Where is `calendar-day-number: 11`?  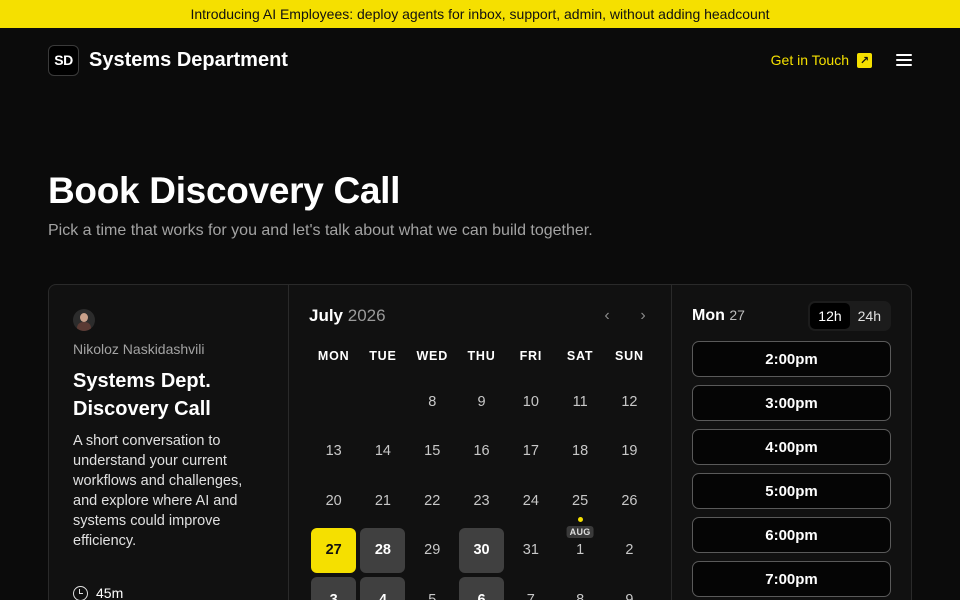 calendar-day-number: 11 is located at coordinates (580, 401).